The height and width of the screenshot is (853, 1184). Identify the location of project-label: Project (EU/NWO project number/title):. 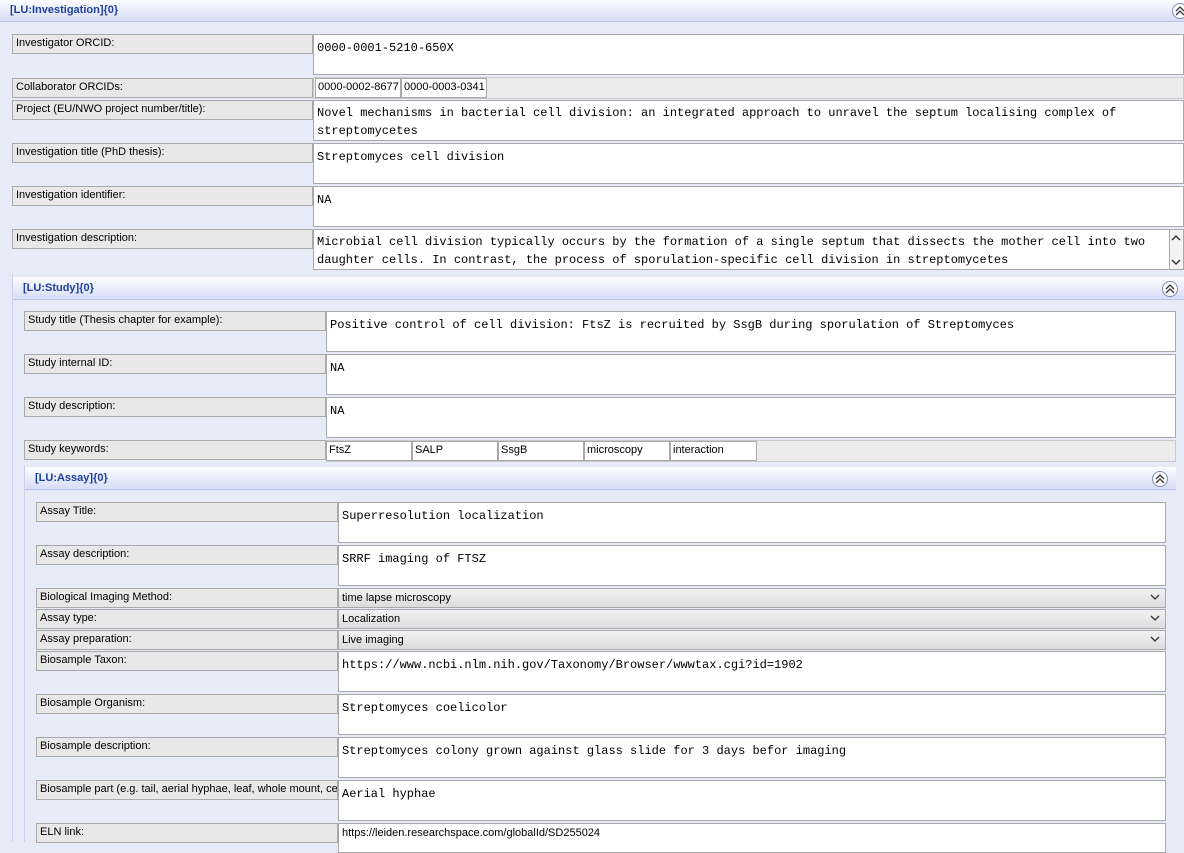
(162, 110).